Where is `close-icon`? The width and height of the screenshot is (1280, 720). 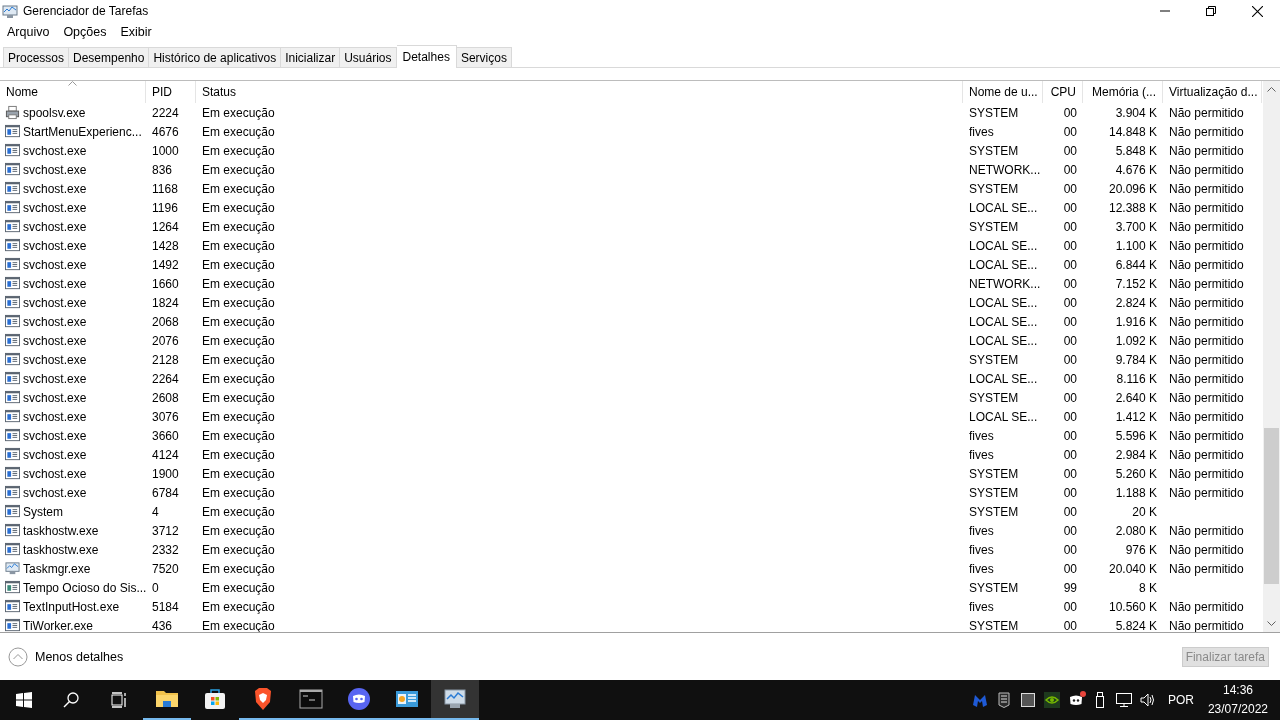
close-icon is located at coordinates (1257, 11).